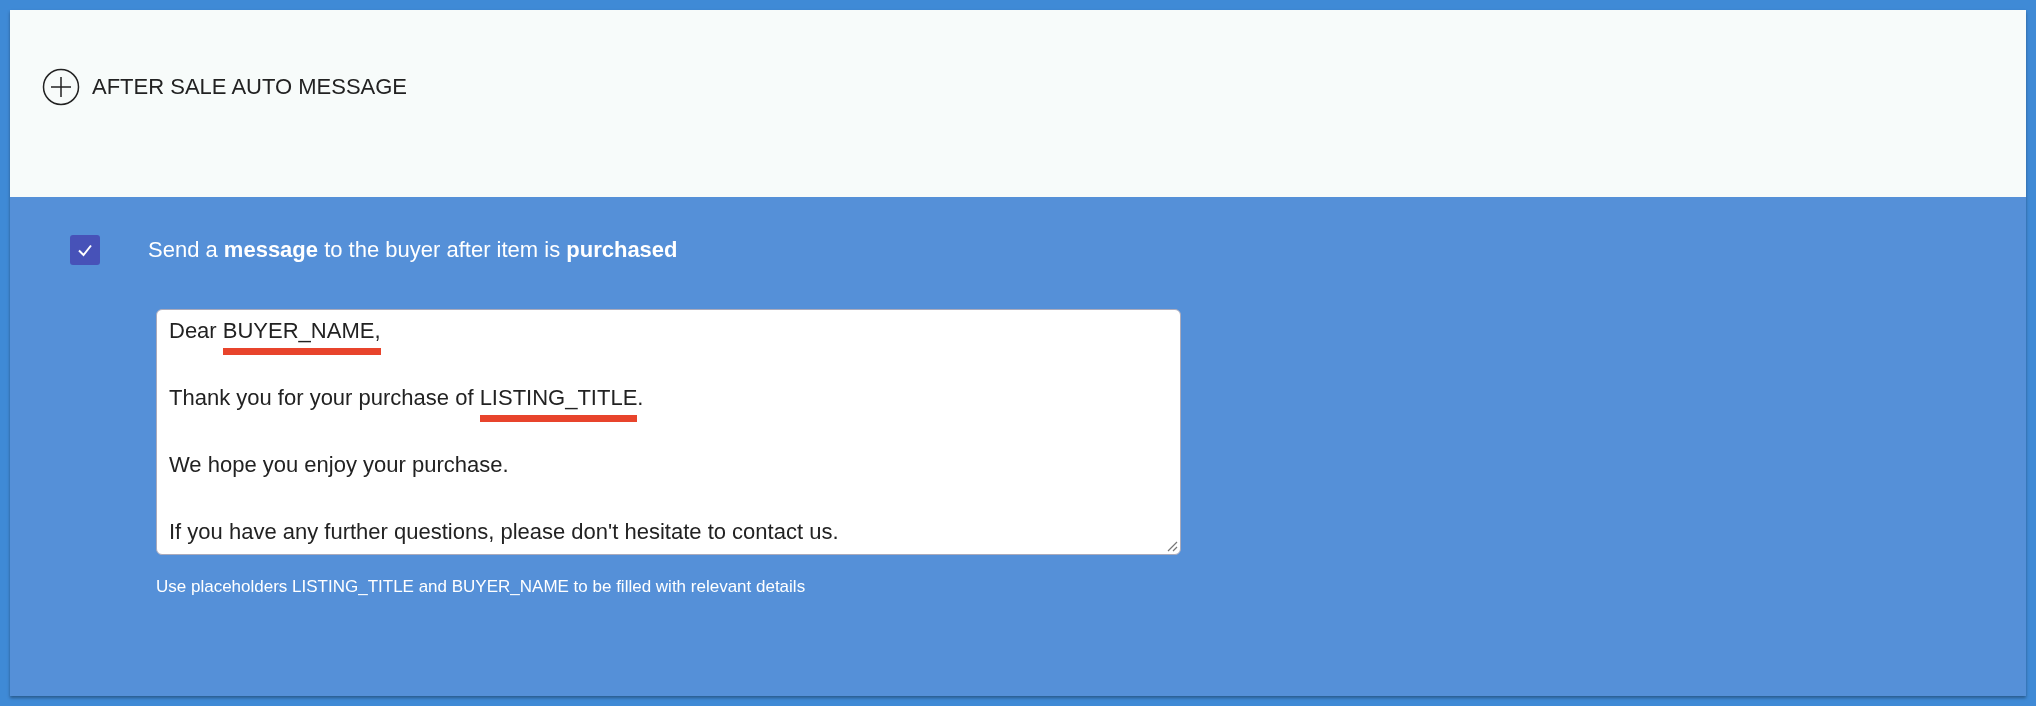  Describe the element at coordinates (481, 587) in the screenshot. I see `hint-text: Use placeholders LISTING_TITLE and BUYER_NAME to be filled with relevant details` at that location.